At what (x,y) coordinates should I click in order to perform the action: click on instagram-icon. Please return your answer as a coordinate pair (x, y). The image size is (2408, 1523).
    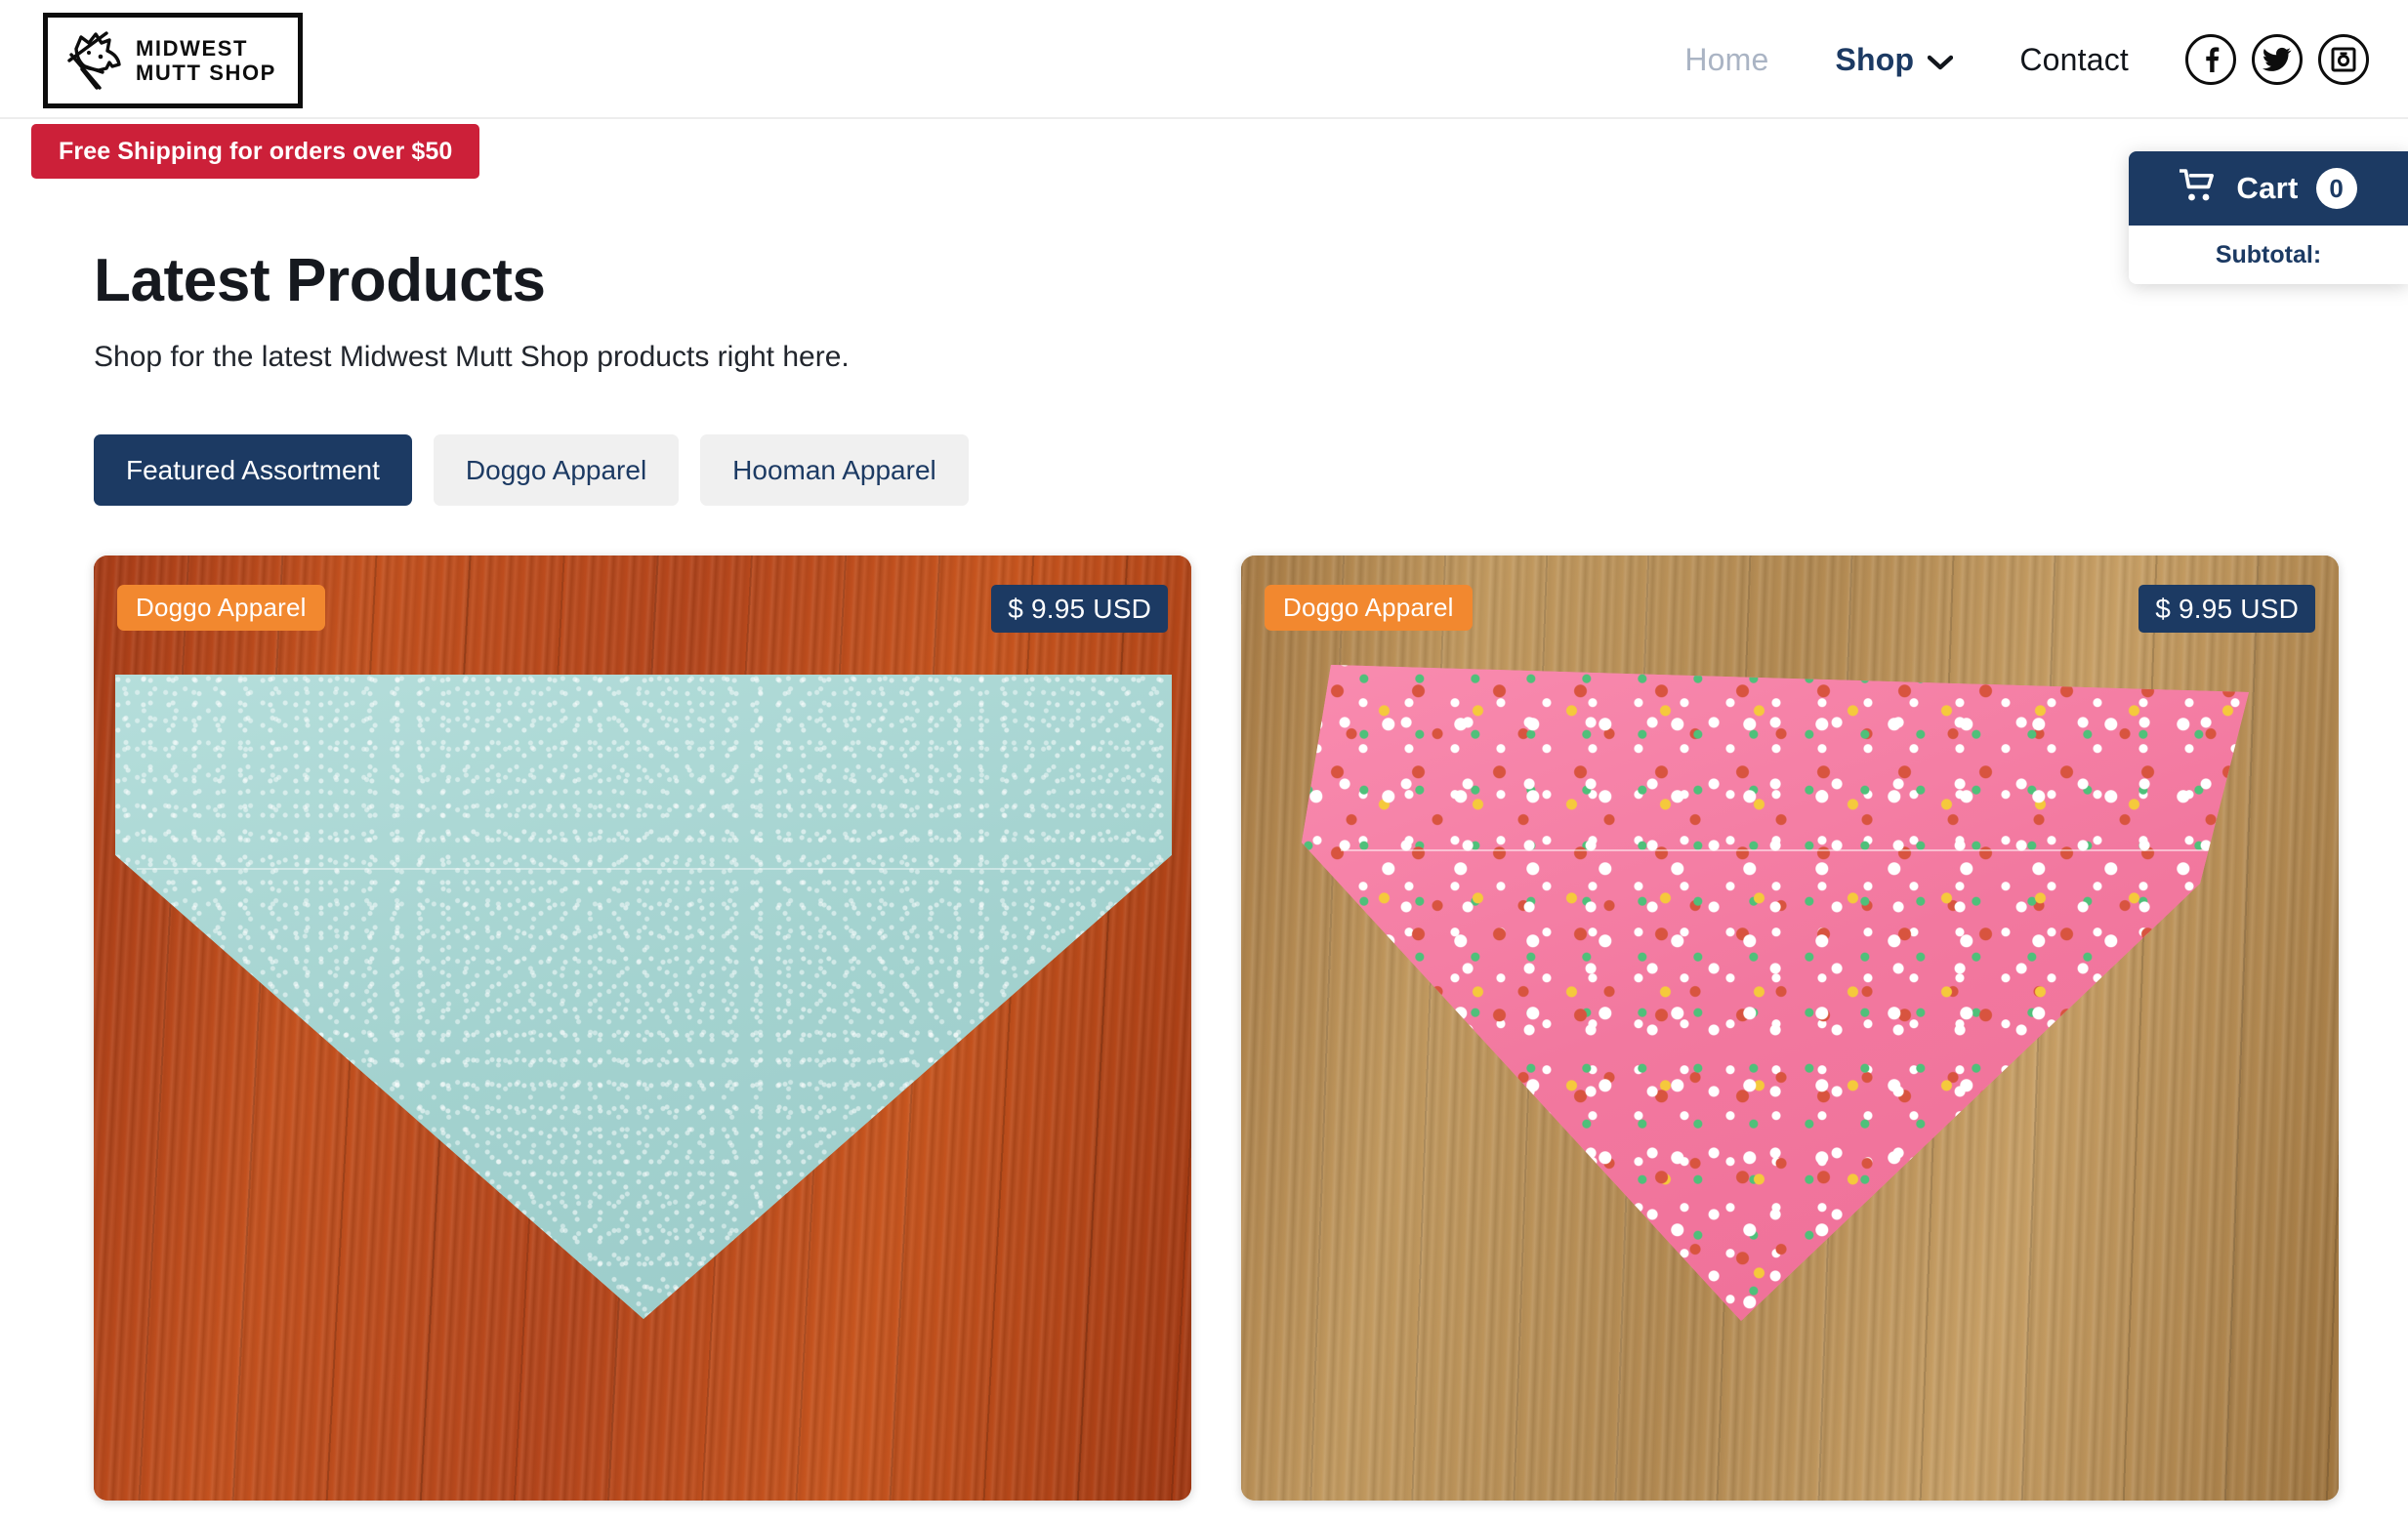
    Looking at the image, I should click on (2343, 59).